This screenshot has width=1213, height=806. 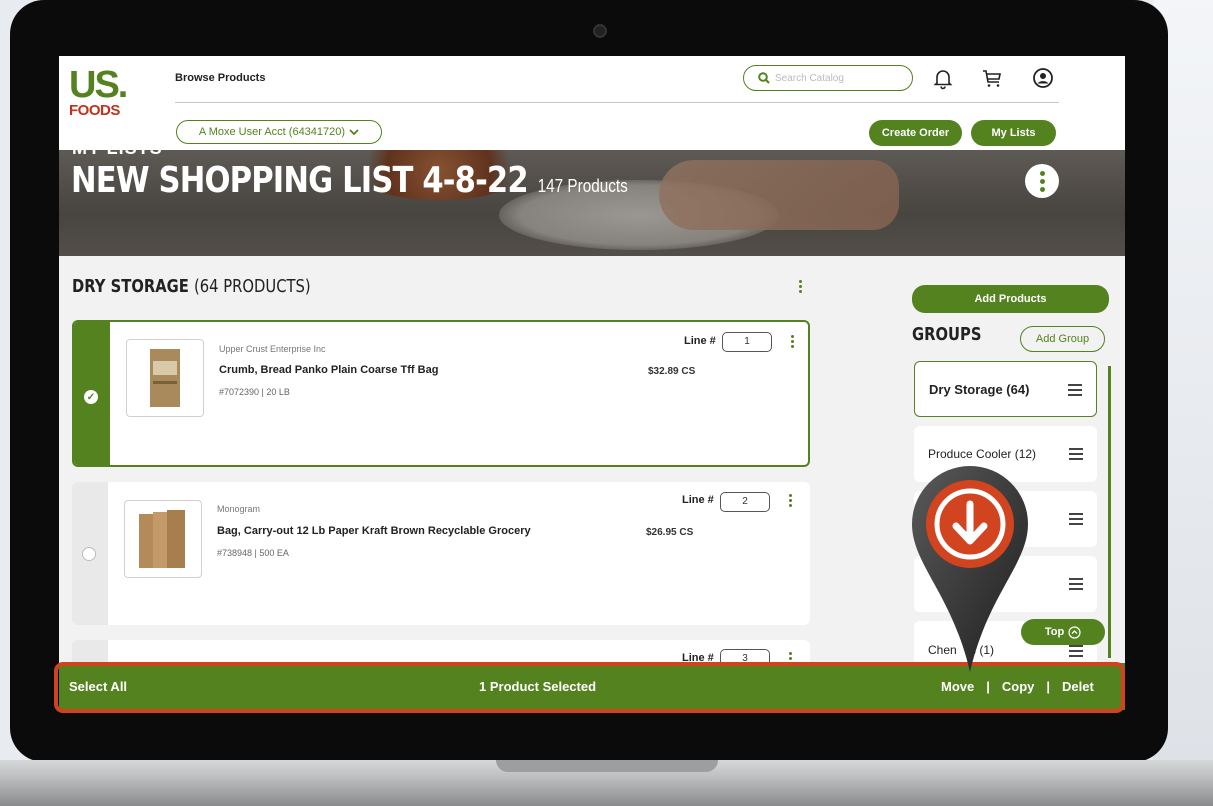 I want to click on section-title: DRY STORAGE (64 PRODUCTS), so click(x=191, y=286).